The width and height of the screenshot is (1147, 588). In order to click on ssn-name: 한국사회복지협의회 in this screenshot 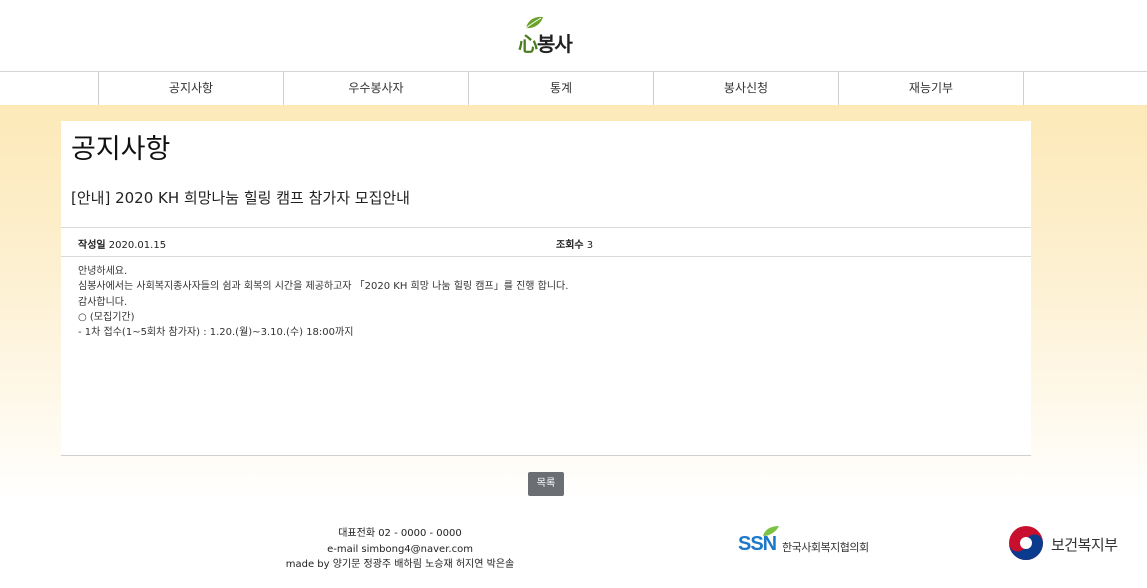, I will do `click(825, 547)`.